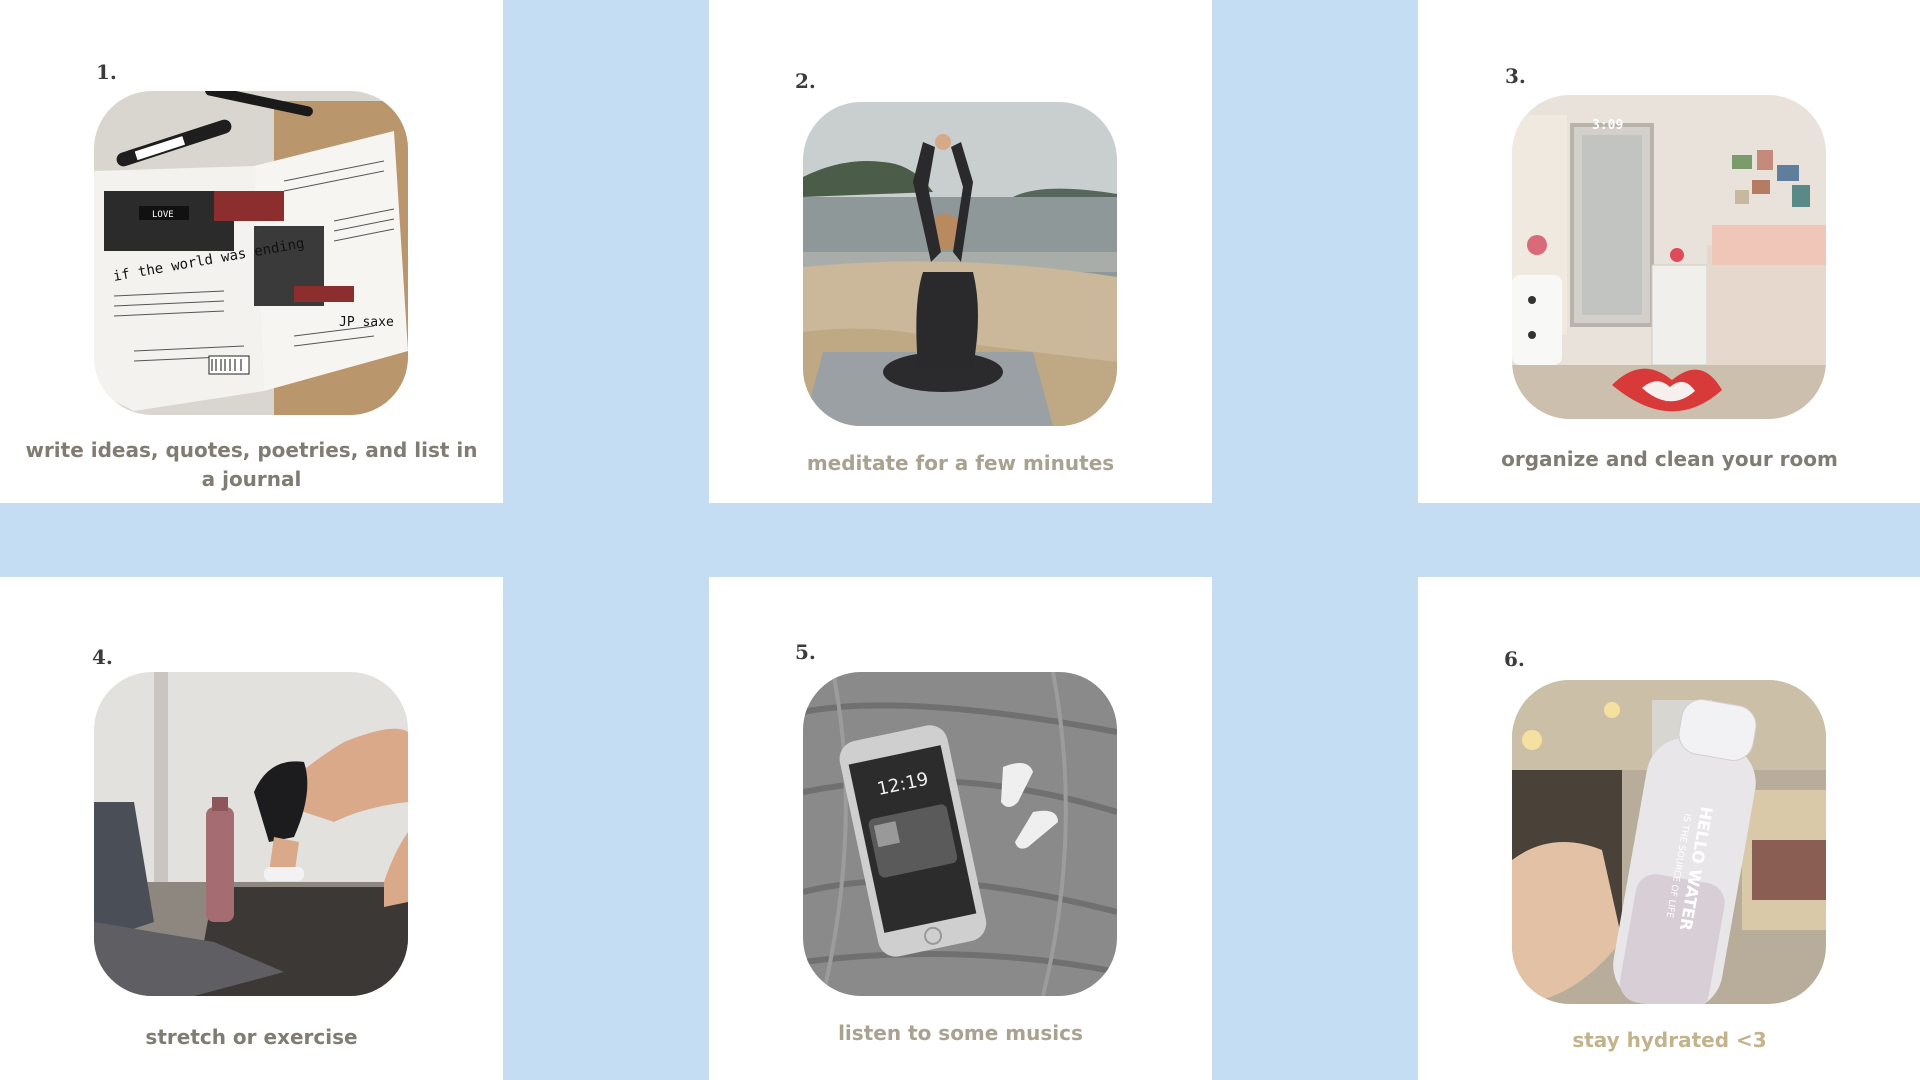 The width and height of the screenshot is (1920, 1080). Describe the element at coordinates (960, 834) in the screenshot. I see `phone-airpods-photo: 12:19` at that location.